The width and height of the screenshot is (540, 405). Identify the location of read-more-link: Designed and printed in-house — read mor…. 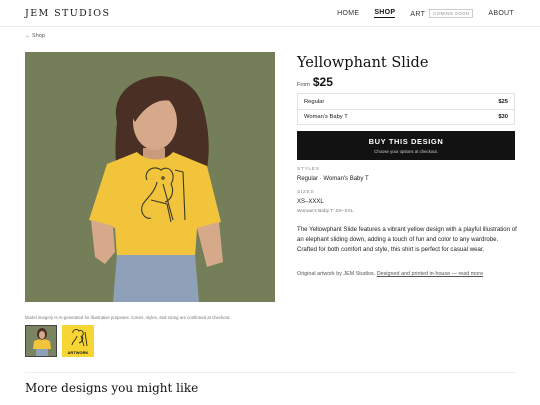
(430, 274).